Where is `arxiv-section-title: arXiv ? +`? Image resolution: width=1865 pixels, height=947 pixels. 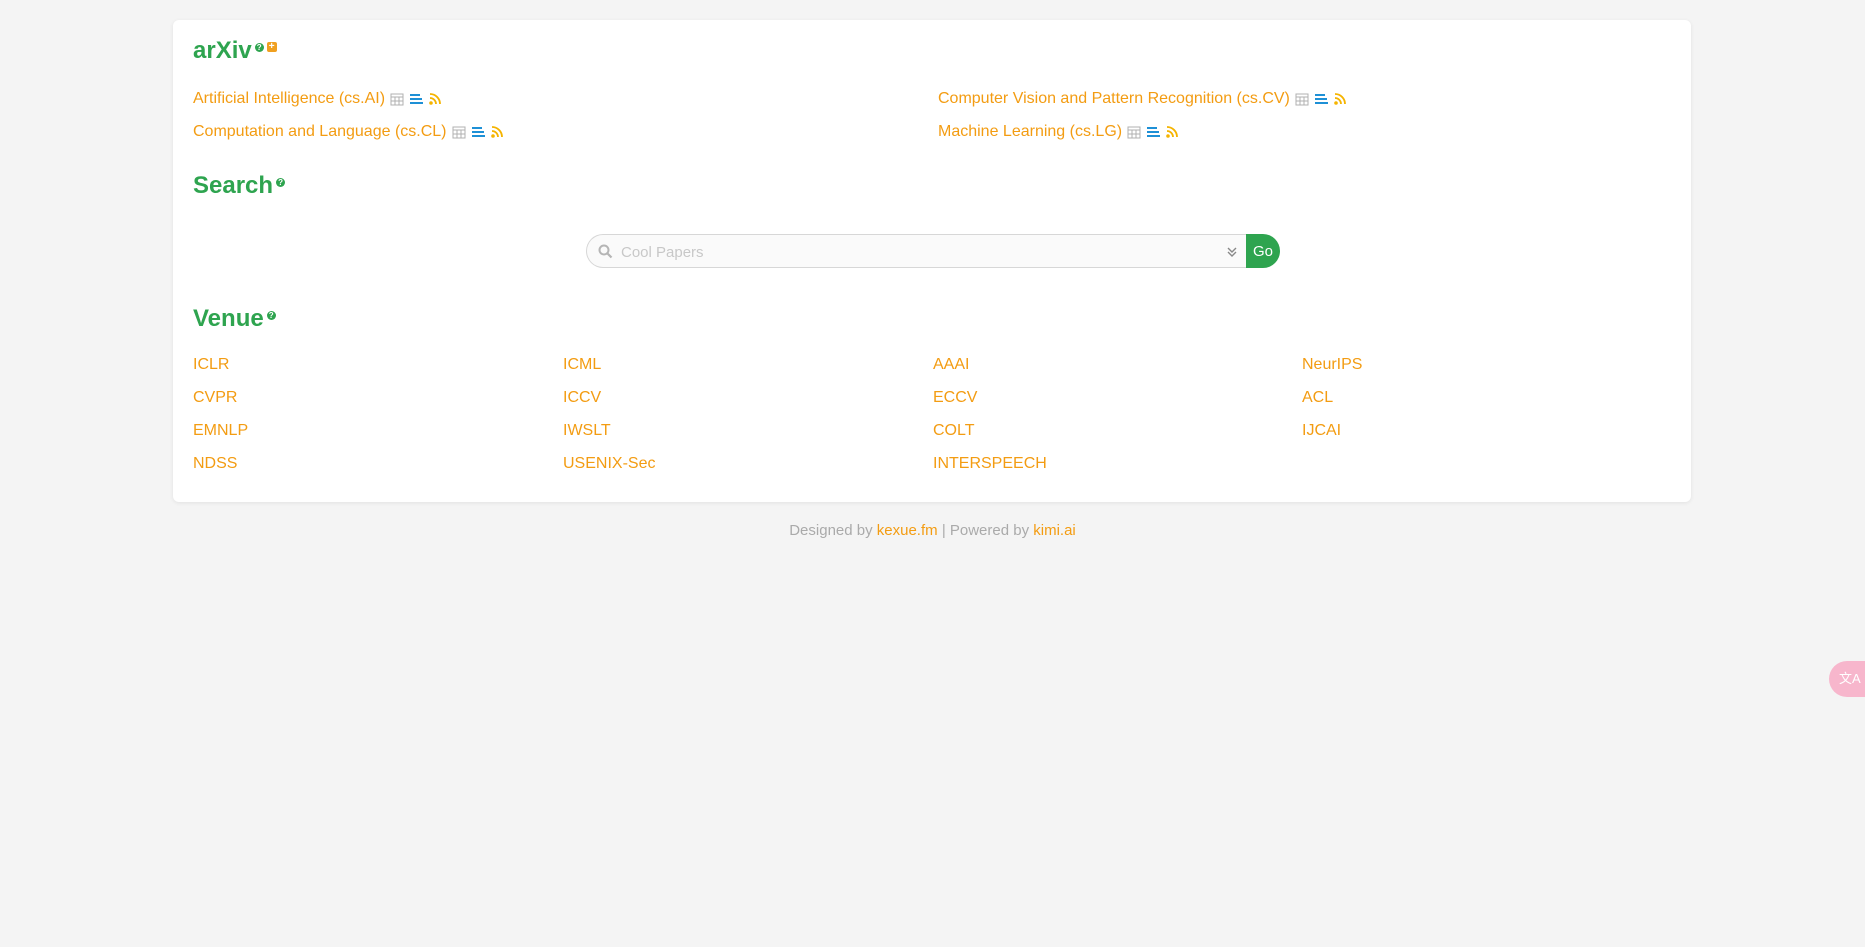
arxiv-section-title: arXiv ? + is located at coordinates (235, 51).